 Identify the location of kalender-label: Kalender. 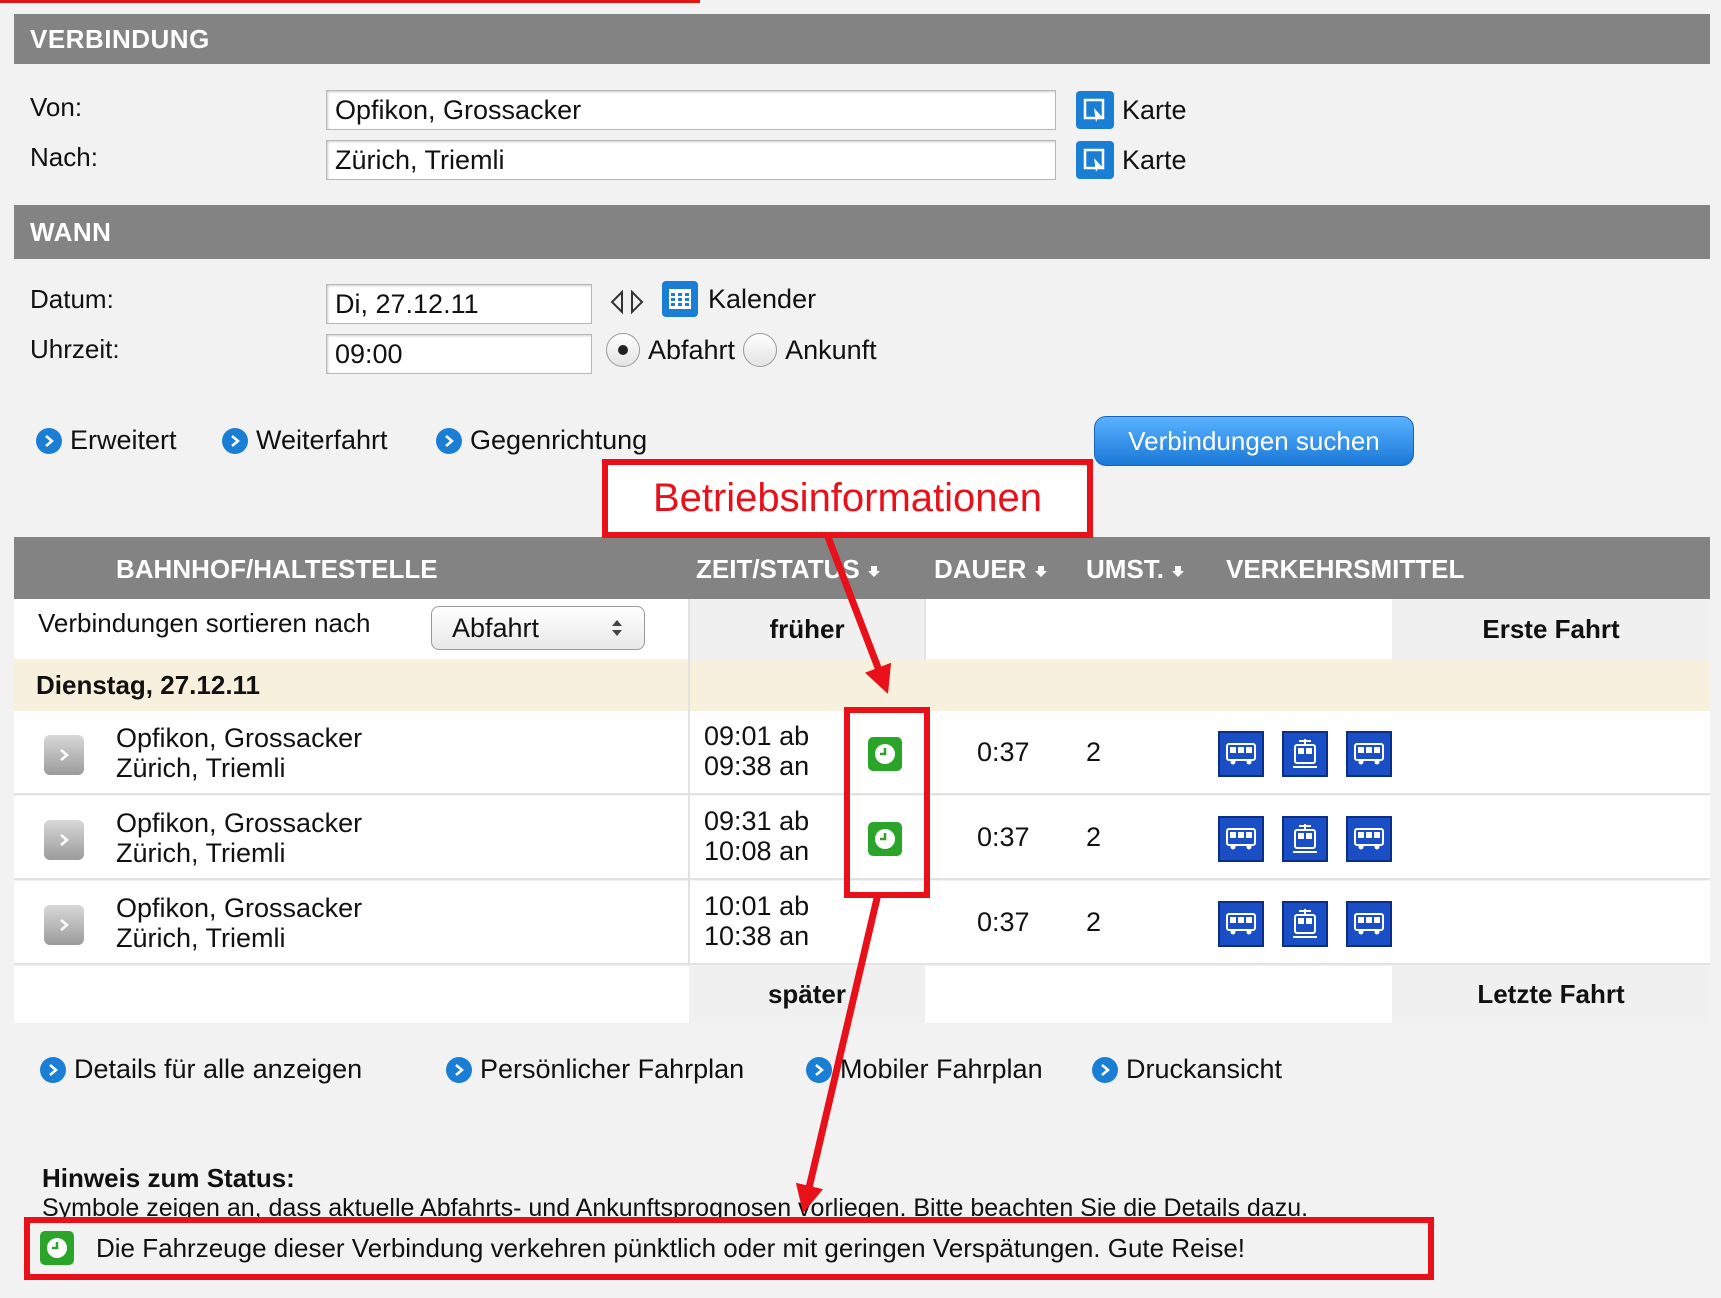
(762, 298).